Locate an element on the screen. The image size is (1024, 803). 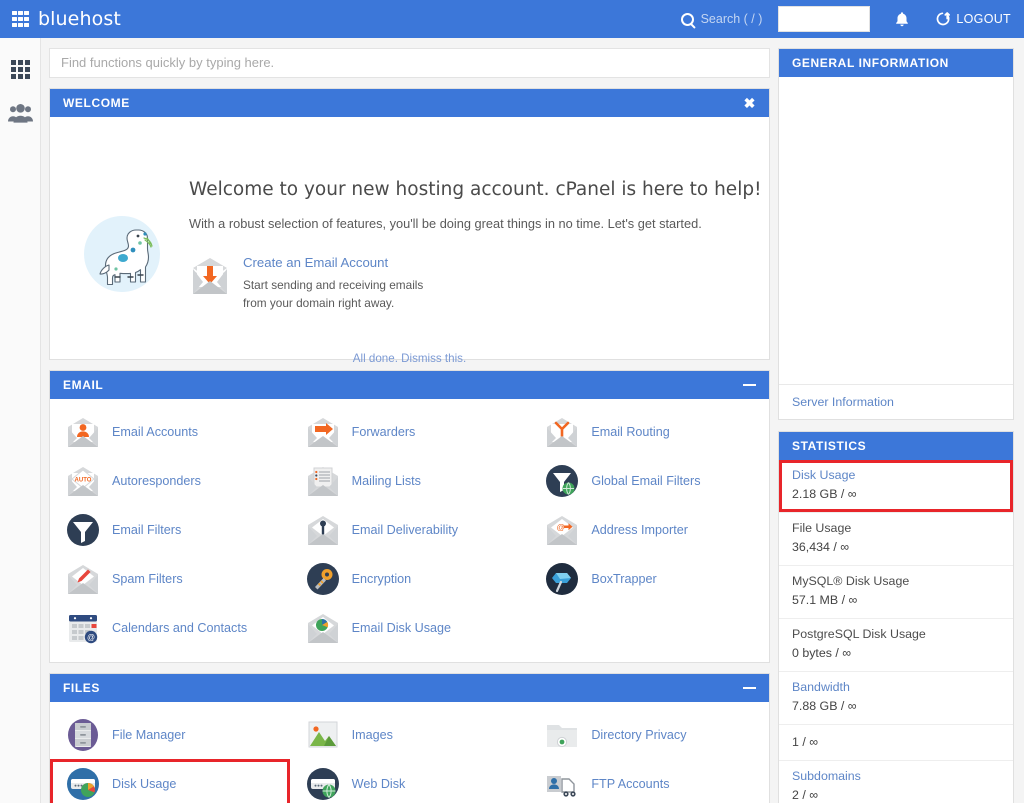
picture-icon is located at coordinates (323, 734).